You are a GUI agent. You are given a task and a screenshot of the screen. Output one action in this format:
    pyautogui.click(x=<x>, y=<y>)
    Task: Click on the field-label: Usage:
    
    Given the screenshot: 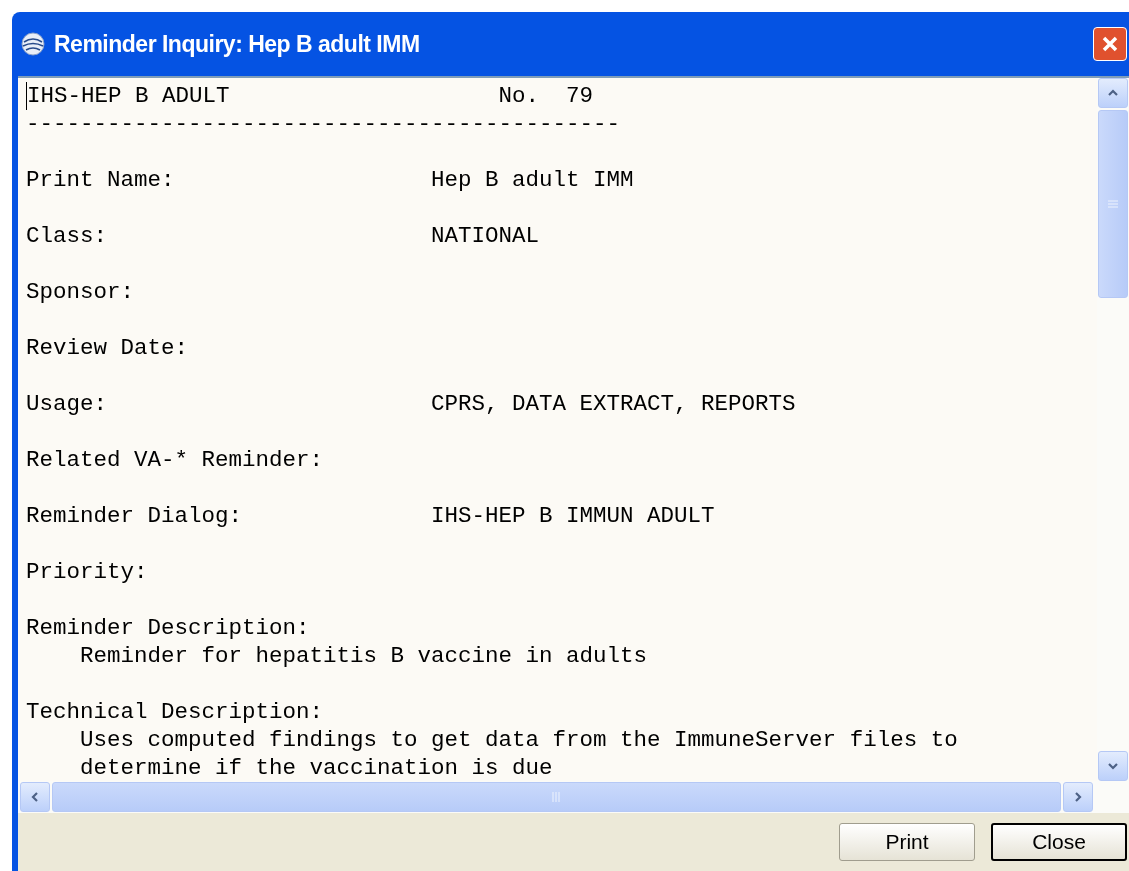 What is the action you would take?
    pyautogui.click(x=67, y=404)
    